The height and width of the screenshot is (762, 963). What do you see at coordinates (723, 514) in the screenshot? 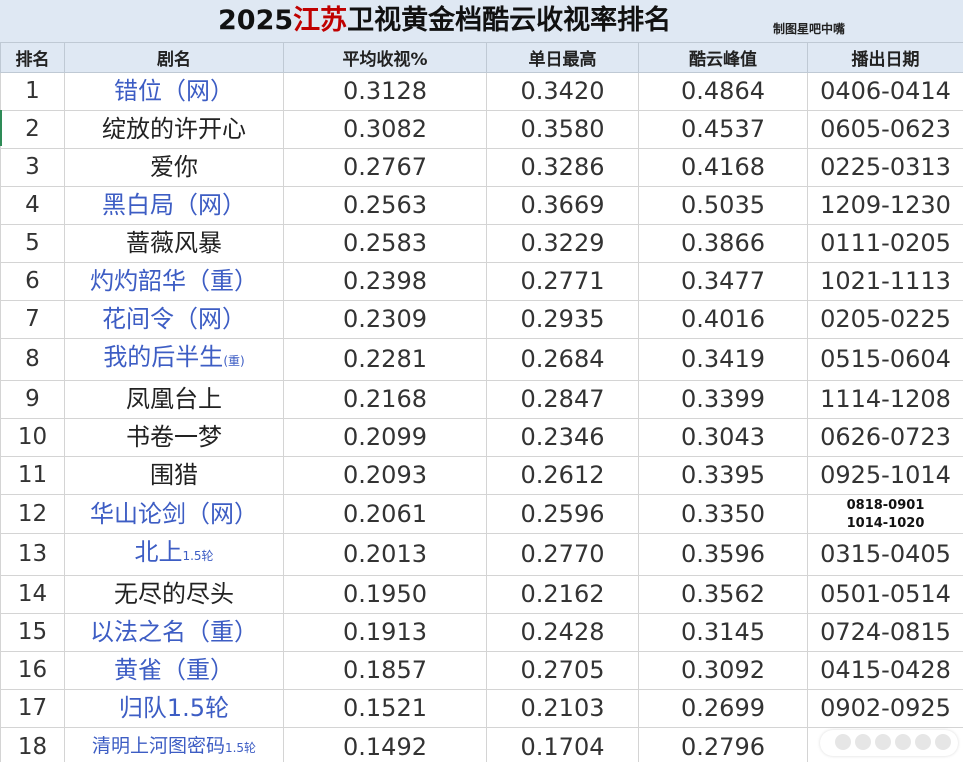
I see `cell-peak: 0.3350` at bounding box center [723, 514].